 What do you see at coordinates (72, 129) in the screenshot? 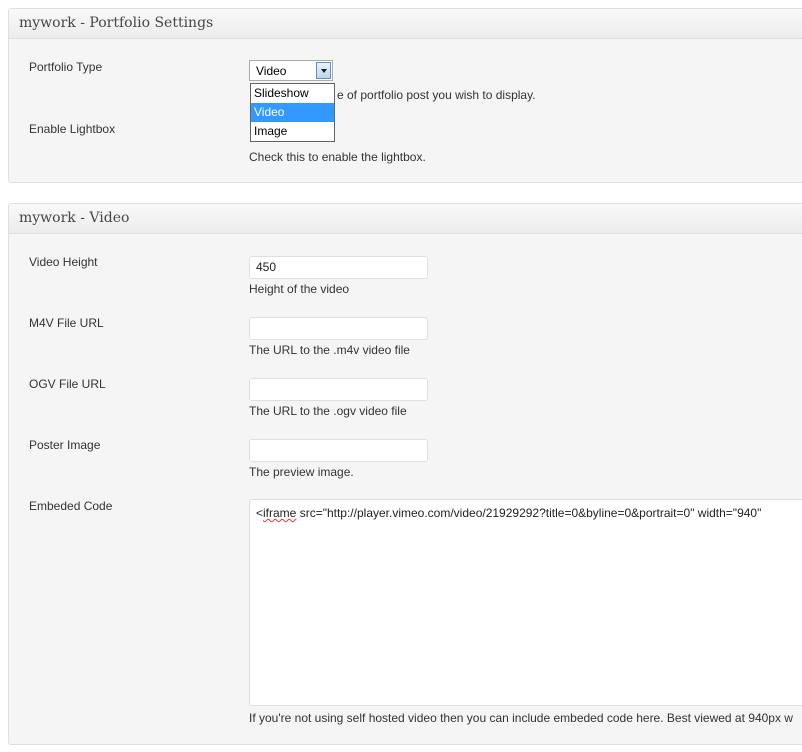
I see `enable-lightbox-label: Enable Lightbox` at bounding box center [72, 129].